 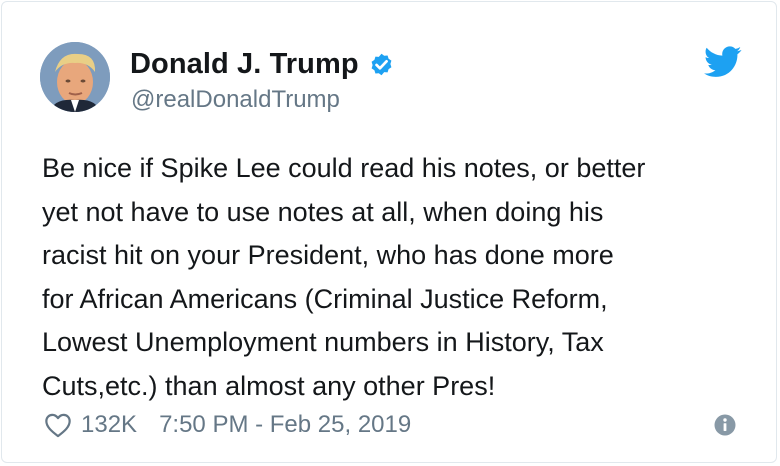 I want to click on like-count: 132K, so click(x=109, y=425).